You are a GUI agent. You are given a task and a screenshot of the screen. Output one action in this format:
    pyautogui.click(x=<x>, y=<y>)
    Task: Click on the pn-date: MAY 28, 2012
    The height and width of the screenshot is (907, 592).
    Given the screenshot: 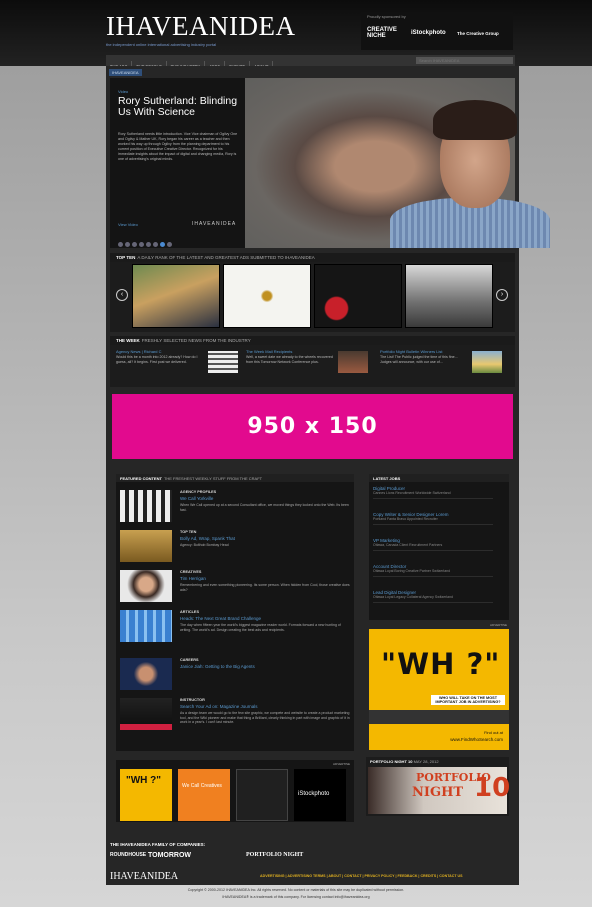 What is the action you would take?
    pyautogui.click(x=426, y=761)
    